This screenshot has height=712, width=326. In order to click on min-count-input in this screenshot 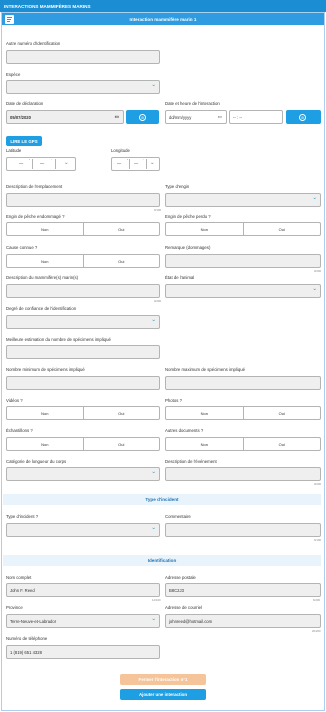, I will do `click(83, 383)`.